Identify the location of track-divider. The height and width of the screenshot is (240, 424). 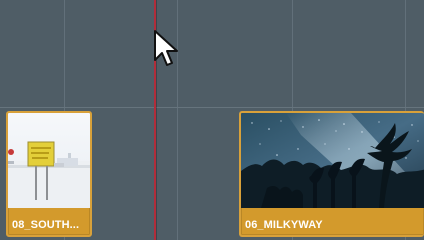
(212, 107).